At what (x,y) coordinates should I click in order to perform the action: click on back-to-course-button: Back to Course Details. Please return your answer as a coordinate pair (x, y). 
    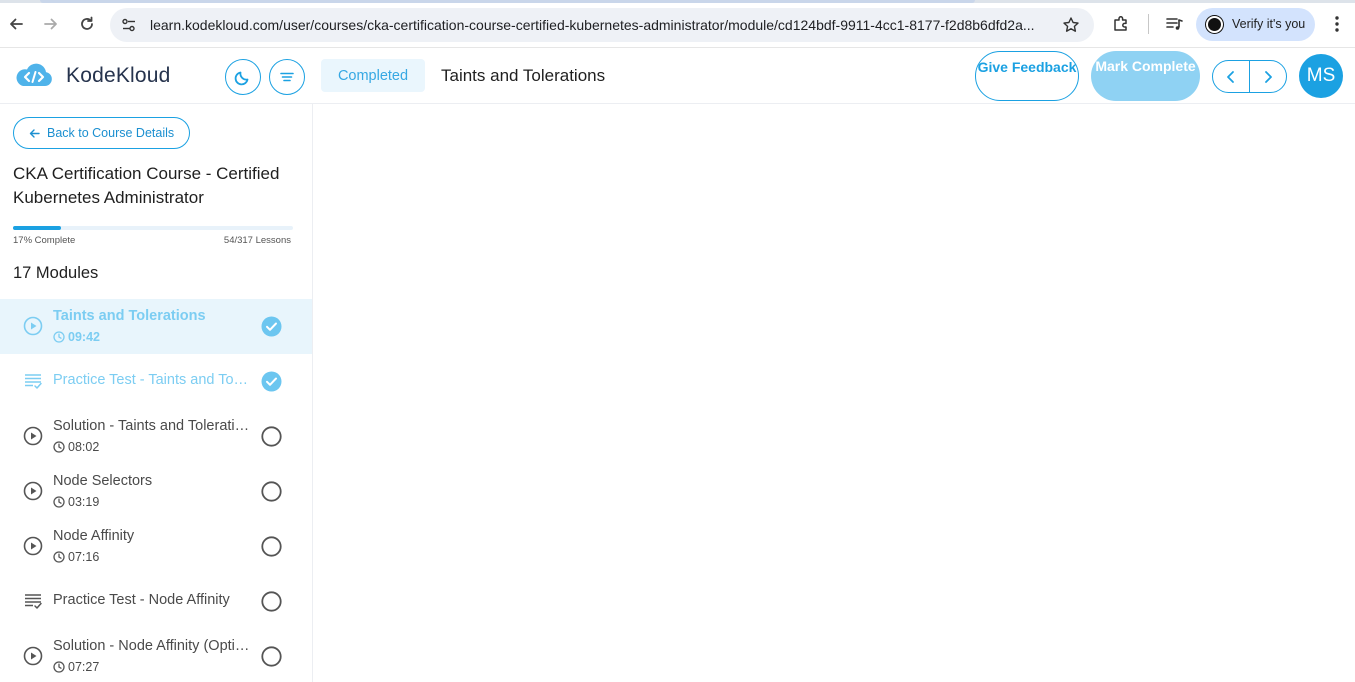
    Looking at the image, I should click on (101, 133).